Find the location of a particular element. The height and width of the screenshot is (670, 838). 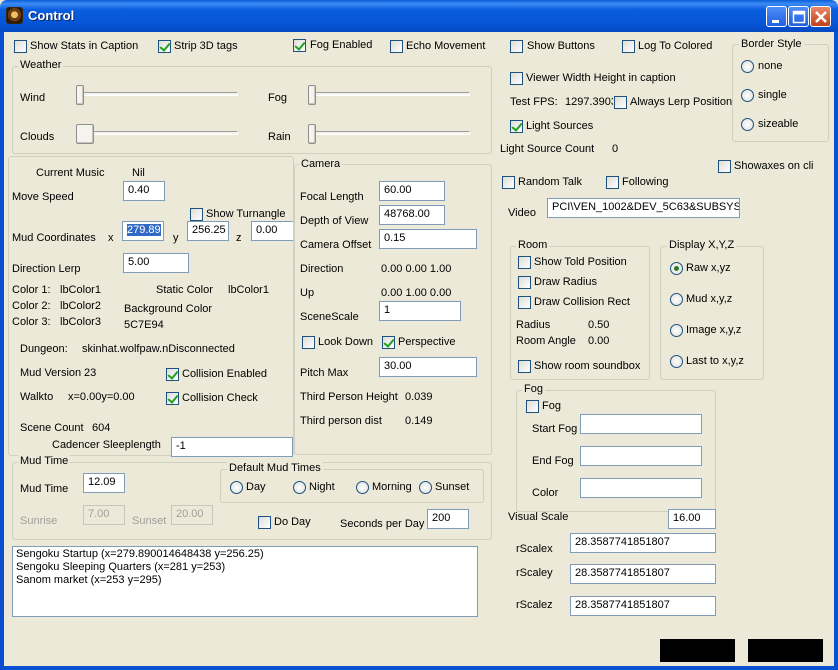

wind-slider-thumb is located at coordinates (80, 95).